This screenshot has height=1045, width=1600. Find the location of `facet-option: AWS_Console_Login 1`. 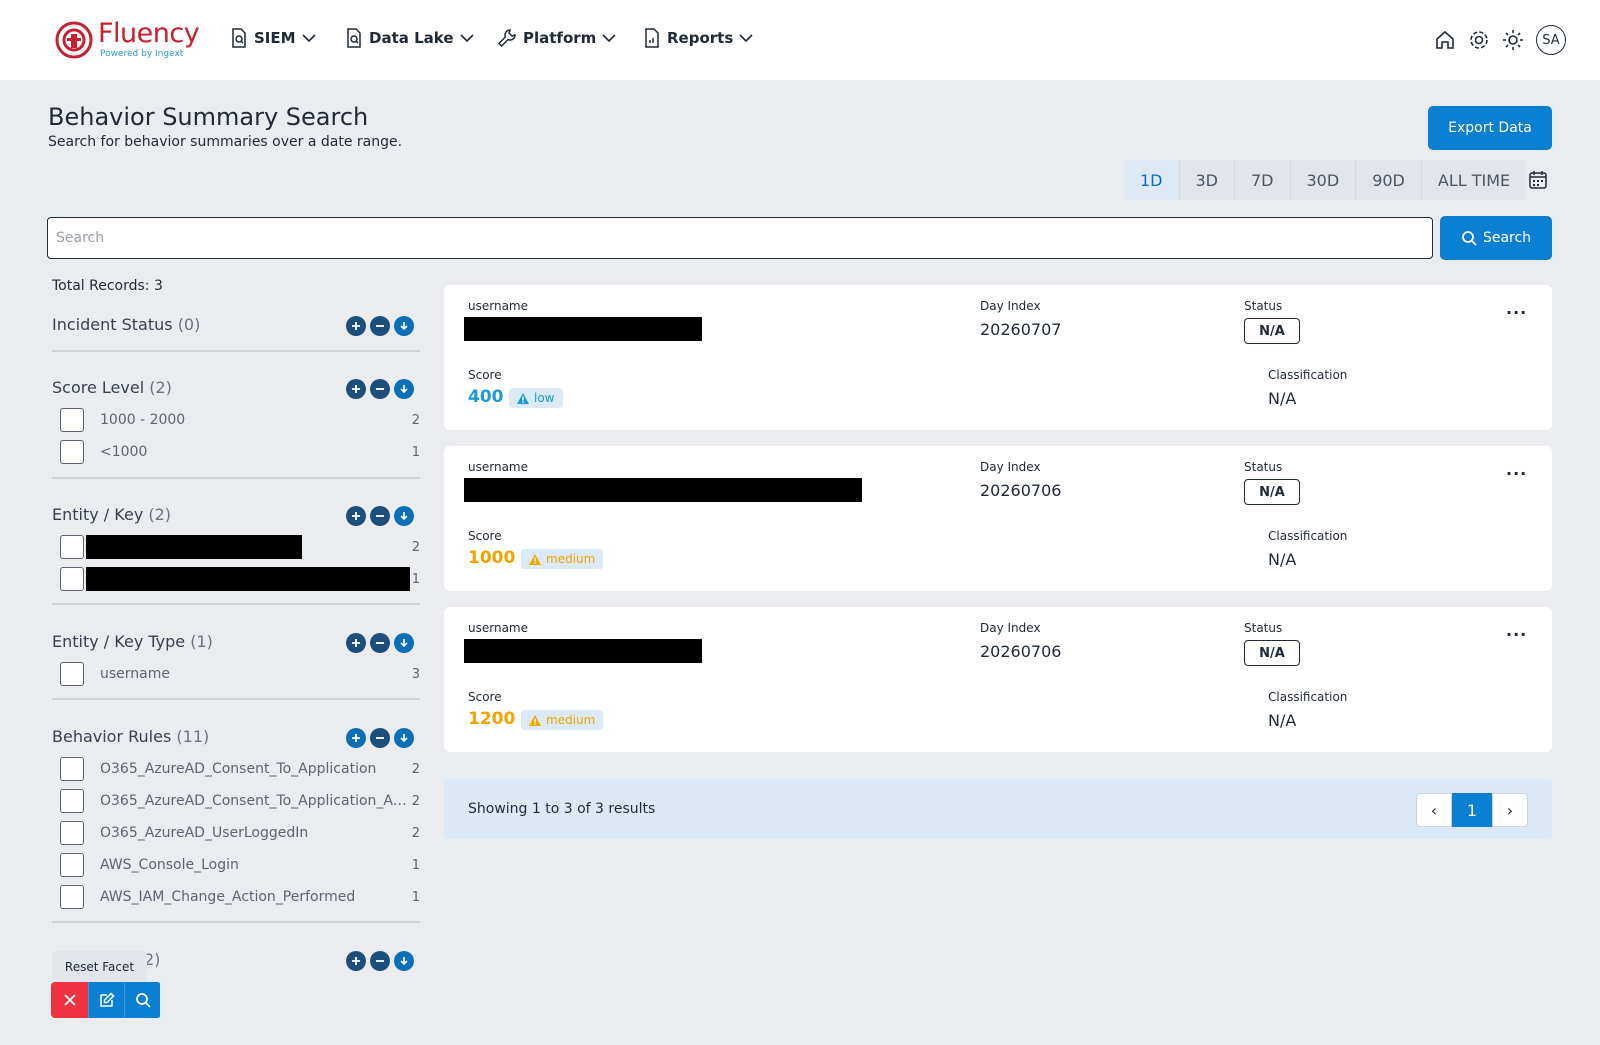

facet-option: AWS_Console_Login 1 is located at coordinates (240, 865).